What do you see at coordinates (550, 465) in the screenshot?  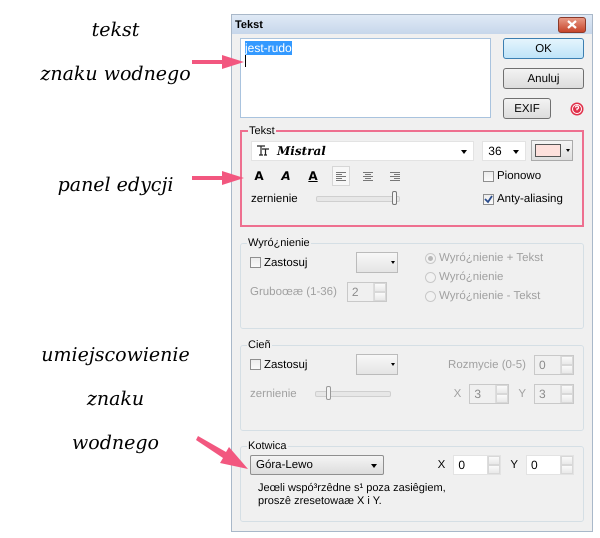 I see `y-spinbox: 0` at bounding box center [550, 465].